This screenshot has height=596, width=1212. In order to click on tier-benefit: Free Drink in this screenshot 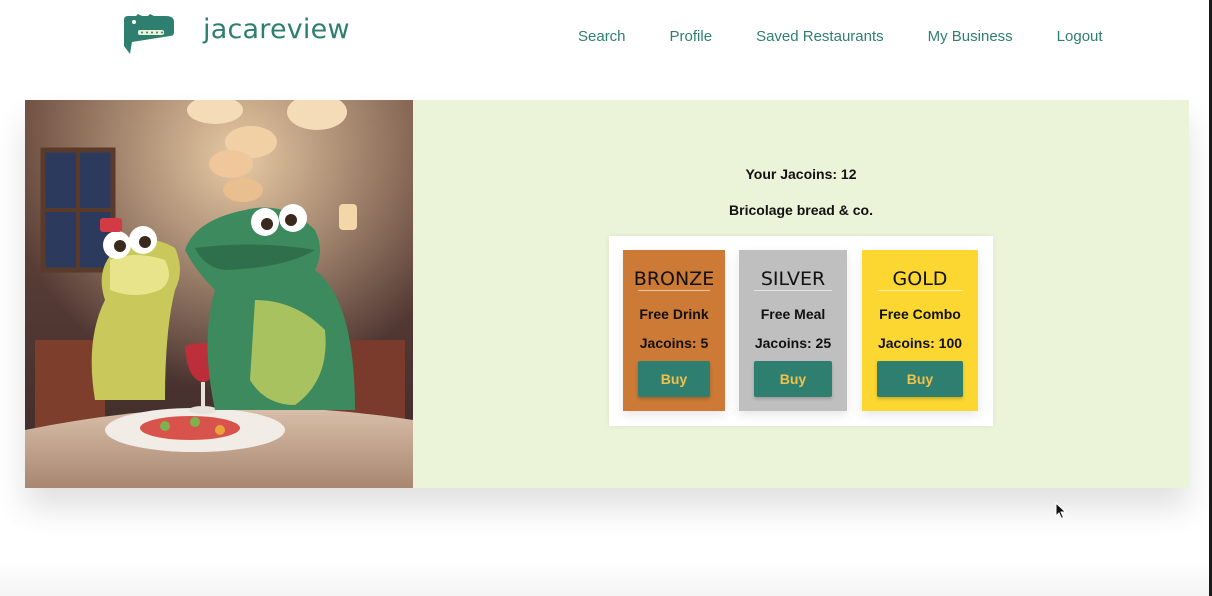, I will do `click(674, 314)`.